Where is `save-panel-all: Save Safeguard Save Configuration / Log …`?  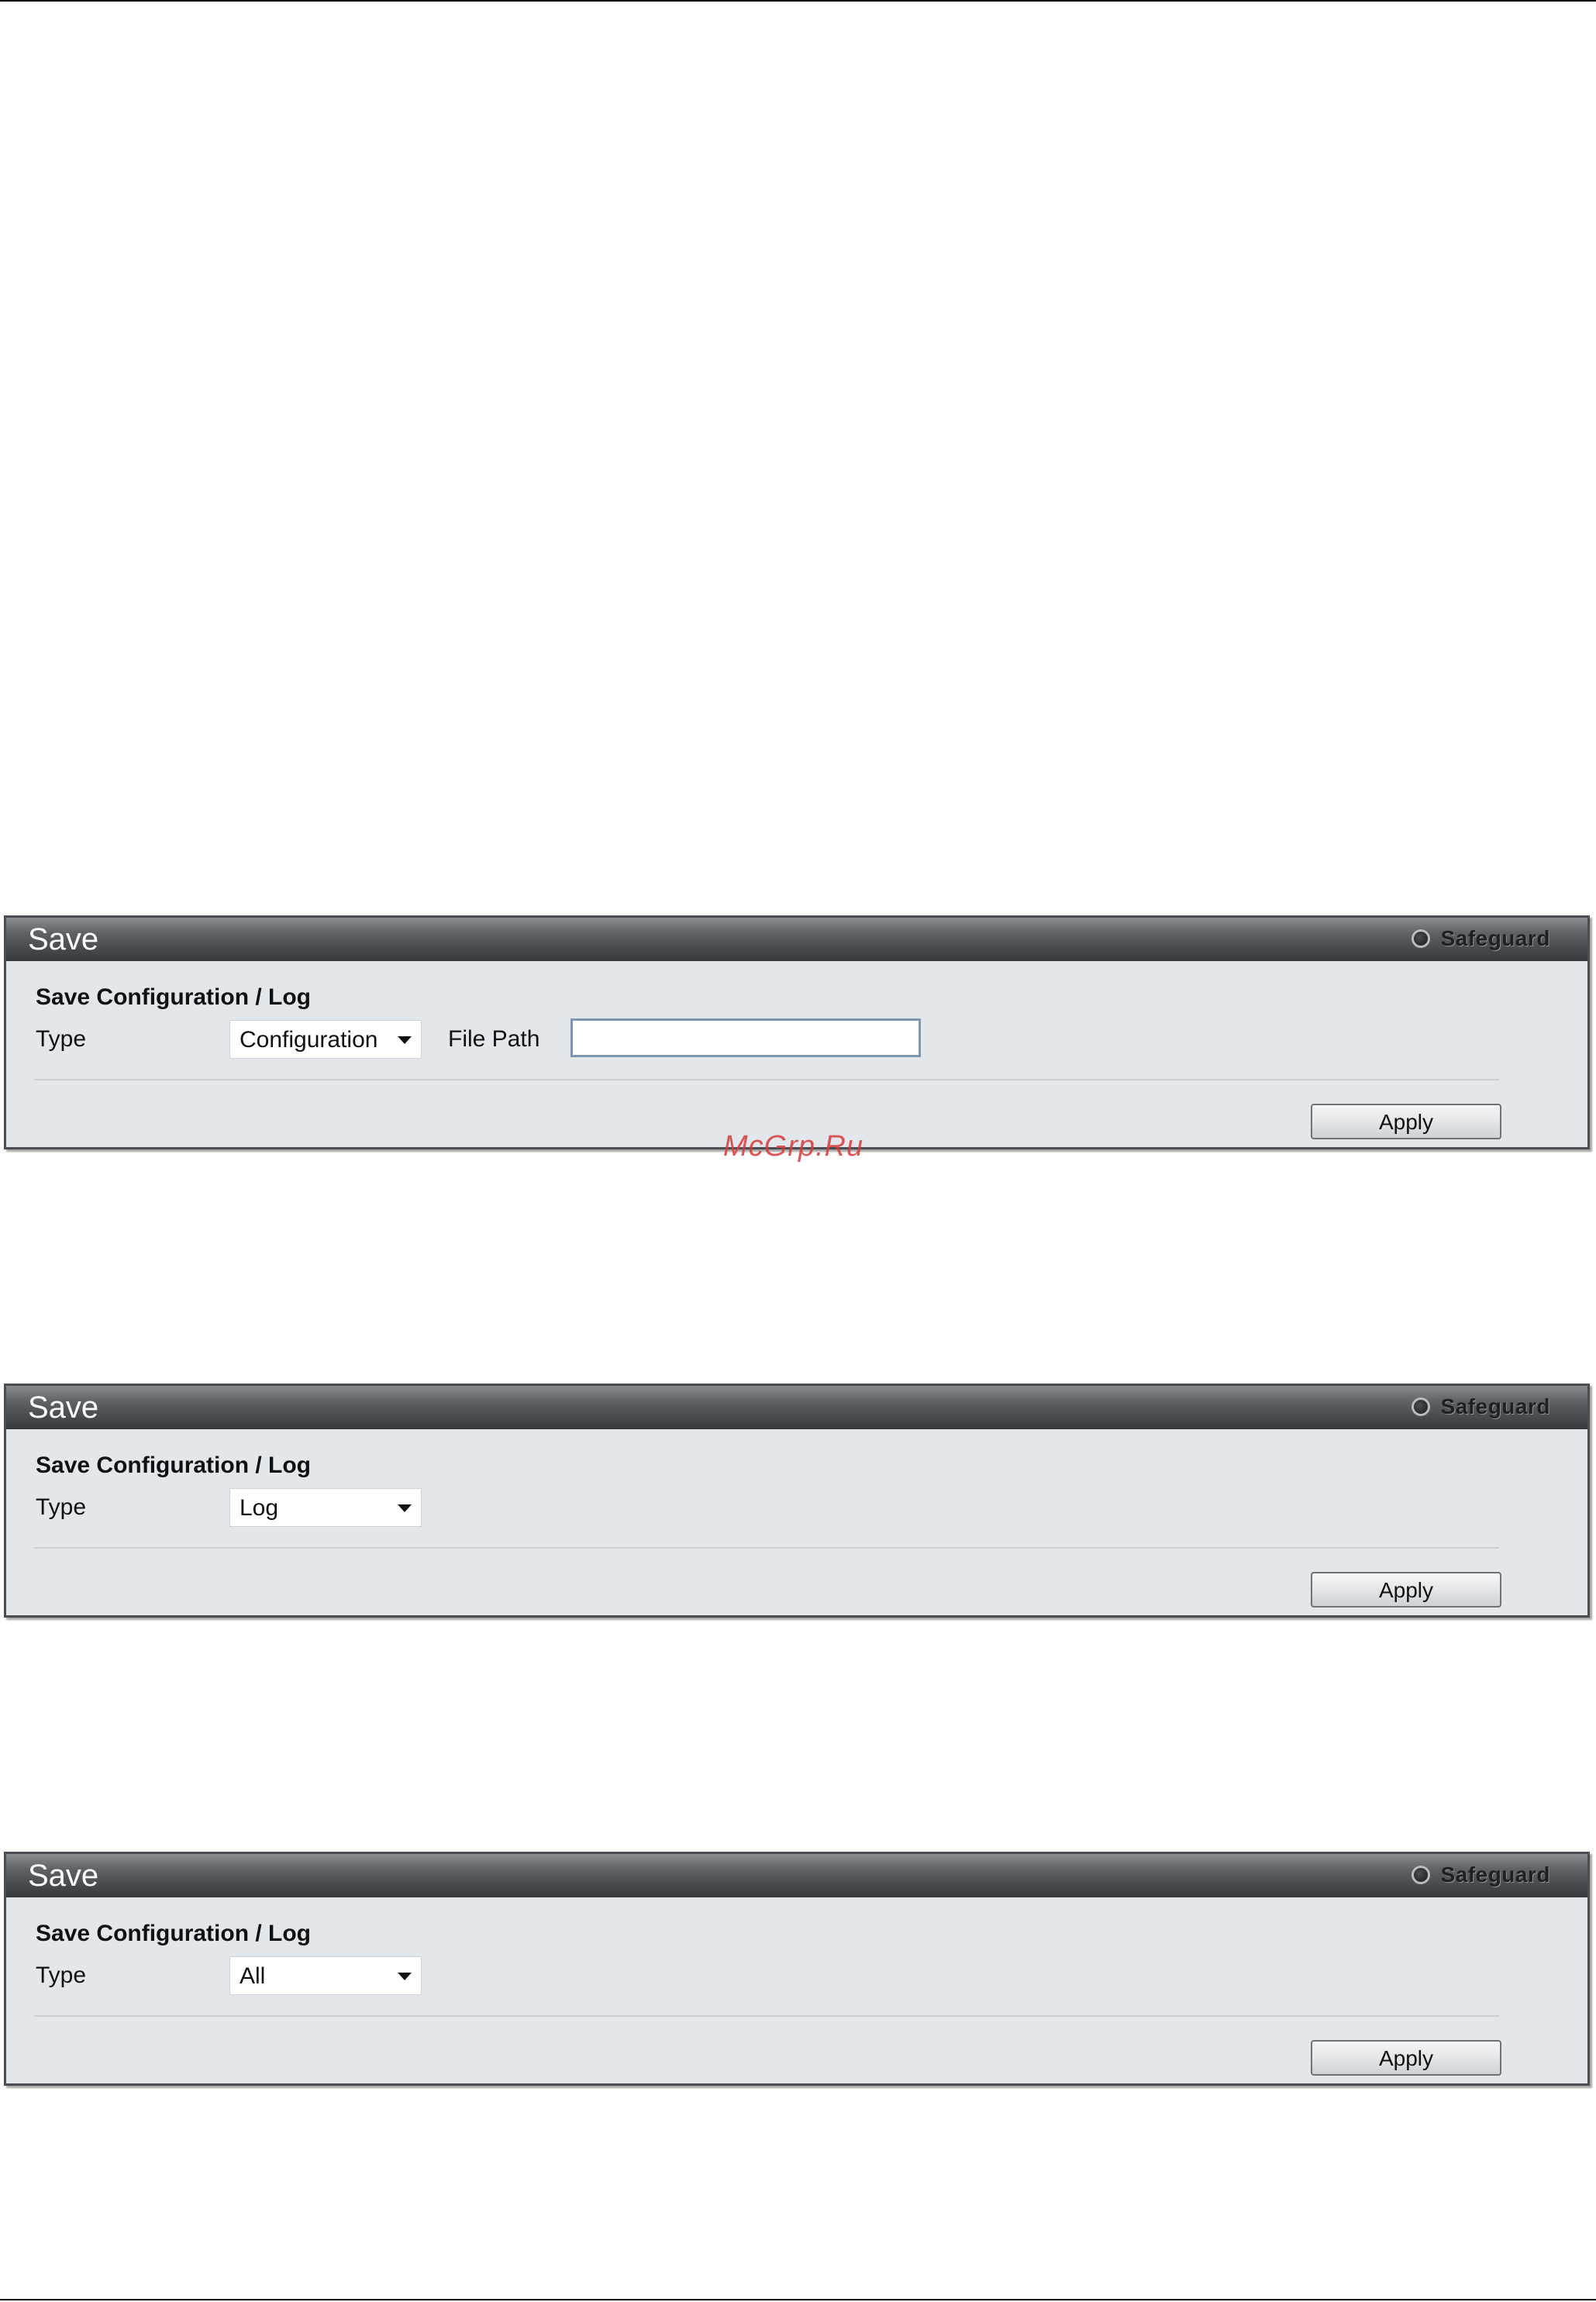
save-panel-all: Save Safeguard Save Configuration / Log … is located at coordinates (797, 1969).